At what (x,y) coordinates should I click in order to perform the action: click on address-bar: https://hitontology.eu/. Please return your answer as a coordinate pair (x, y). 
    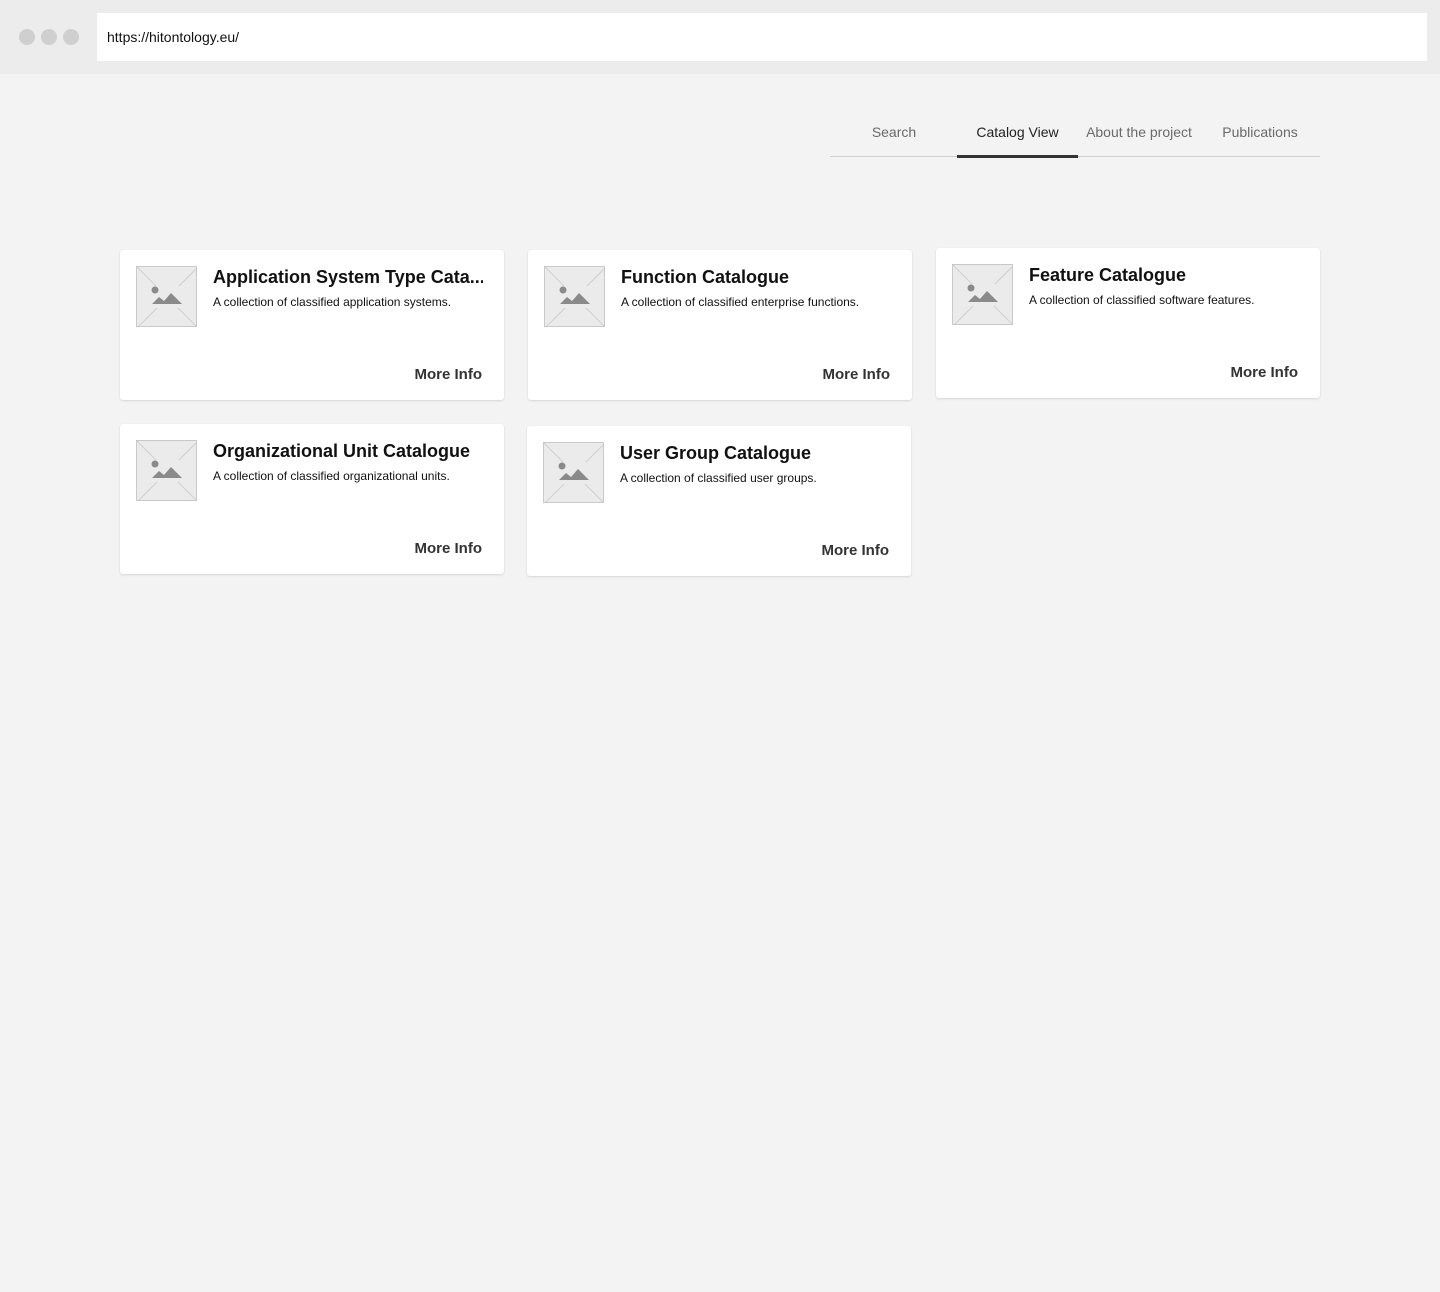
    Looking at the image, I should click on (762, 37).